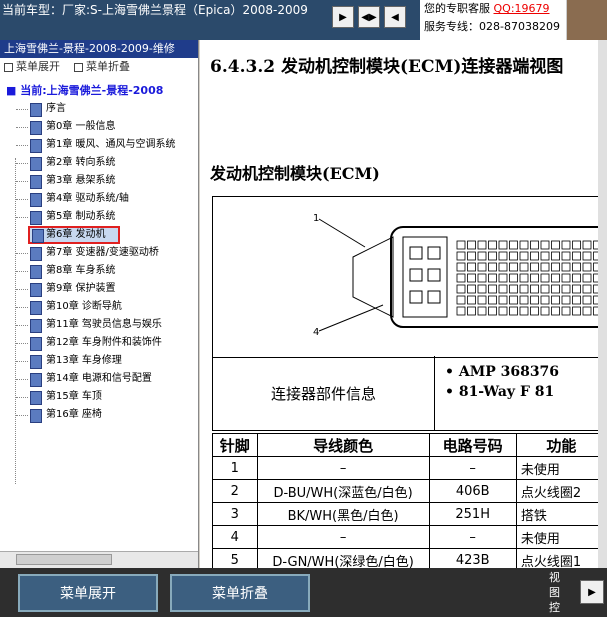 Image resolution: width=607 pixels, height=617 pixels. I want to click on tree-item: 第14章 电源和信号配置, so click(99, 379).